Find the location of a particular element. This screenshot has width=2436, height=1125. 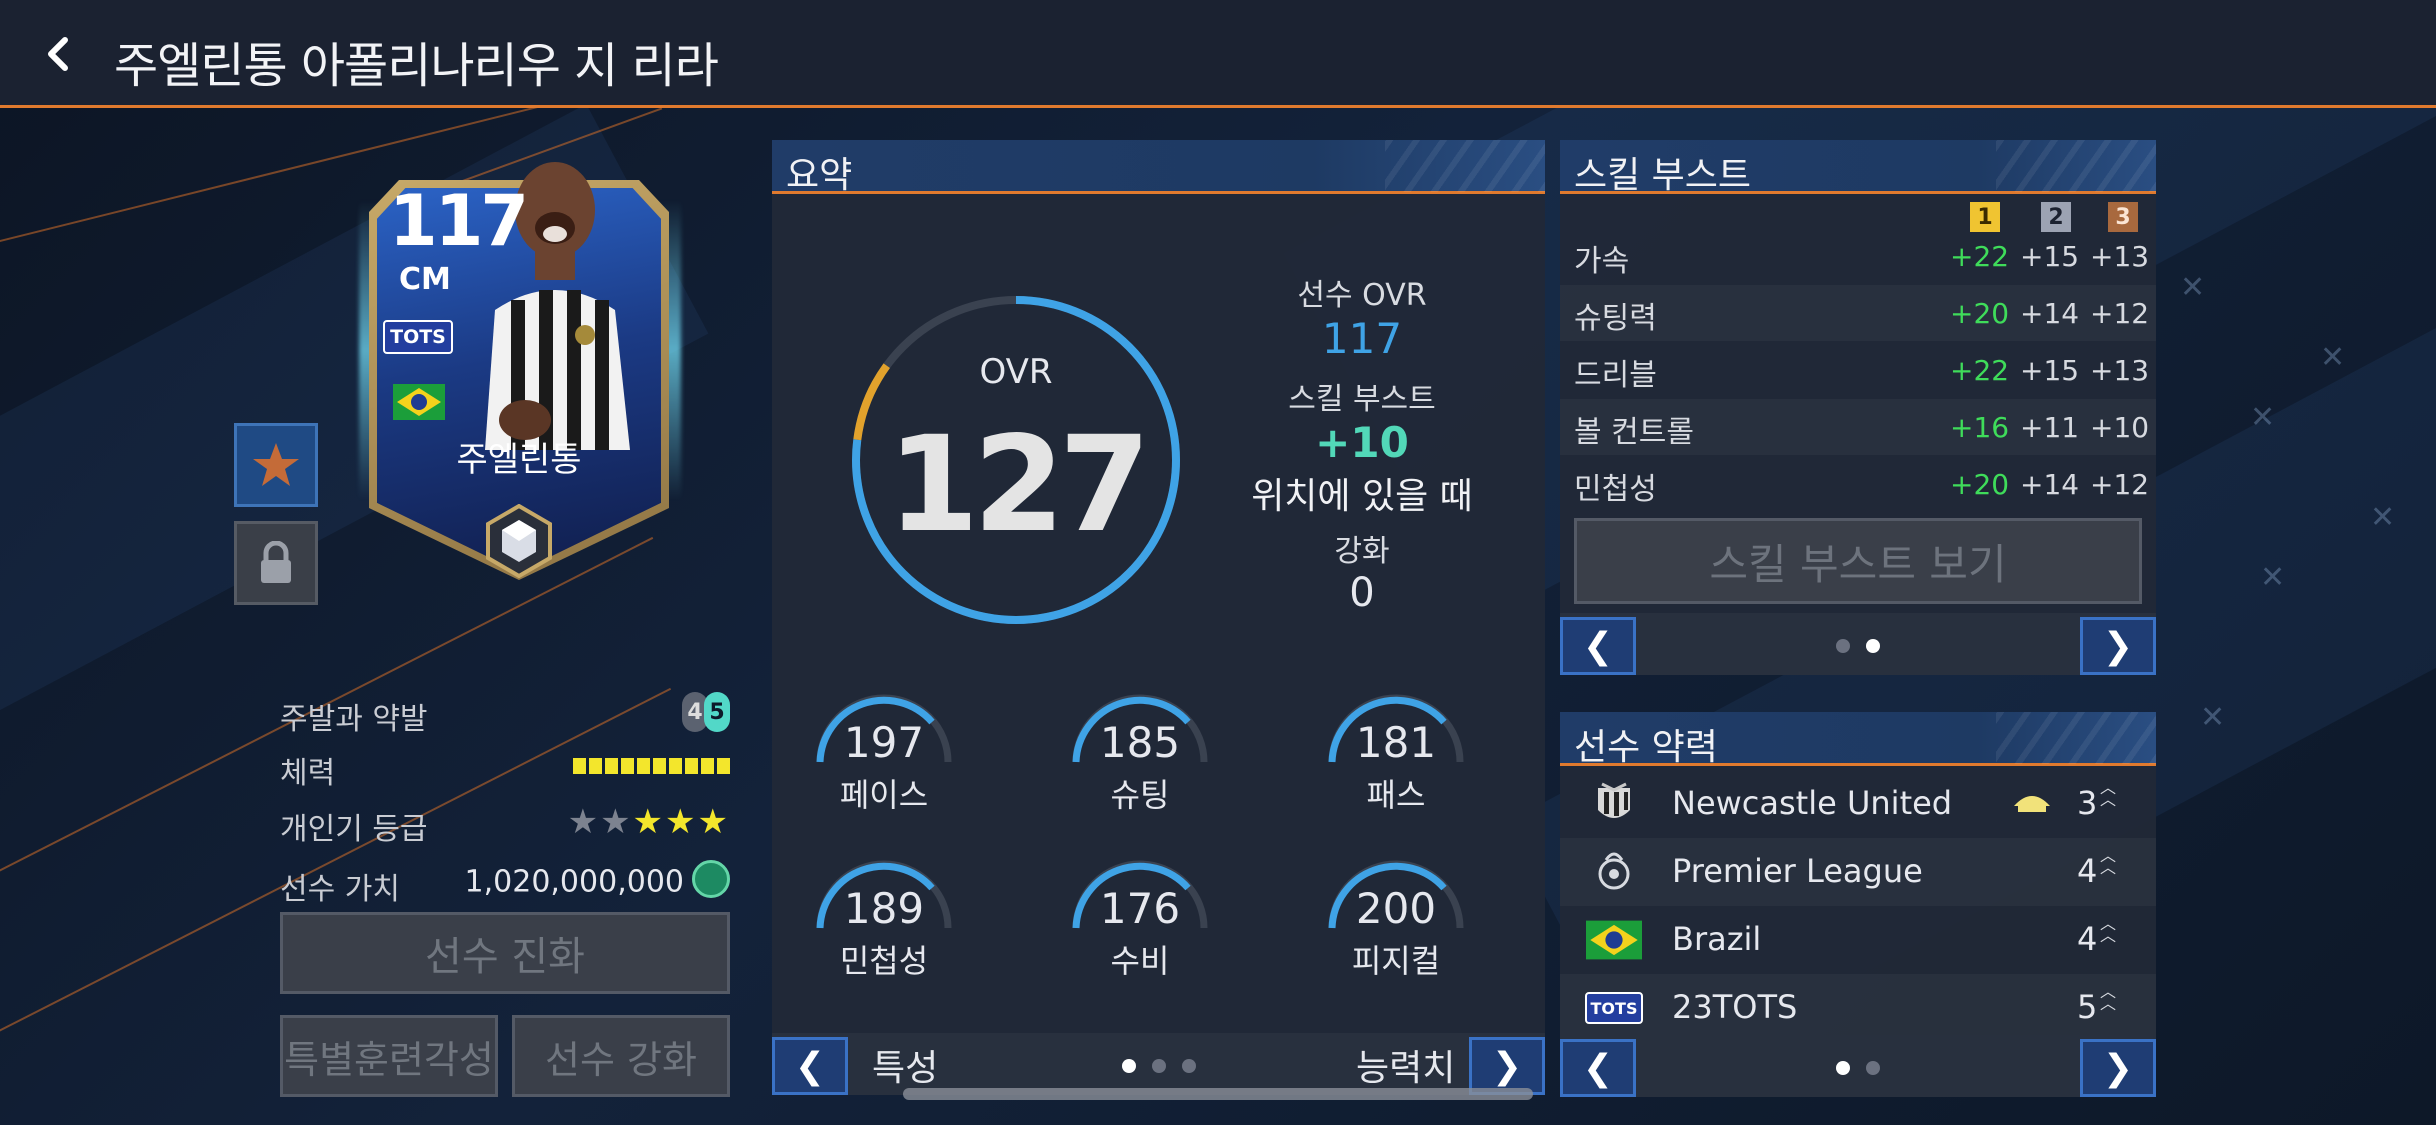

skill-boost-row: 슈팅력 +20 +14 +12 is located at coordinates (1858, 313).